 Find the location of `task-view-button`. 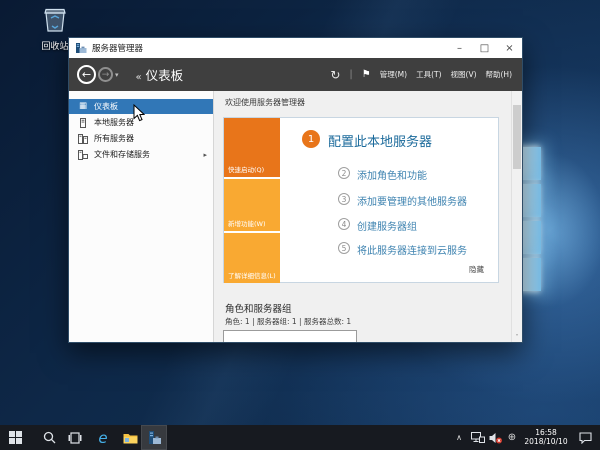

task-view-button is located at coordinates (75, 437).